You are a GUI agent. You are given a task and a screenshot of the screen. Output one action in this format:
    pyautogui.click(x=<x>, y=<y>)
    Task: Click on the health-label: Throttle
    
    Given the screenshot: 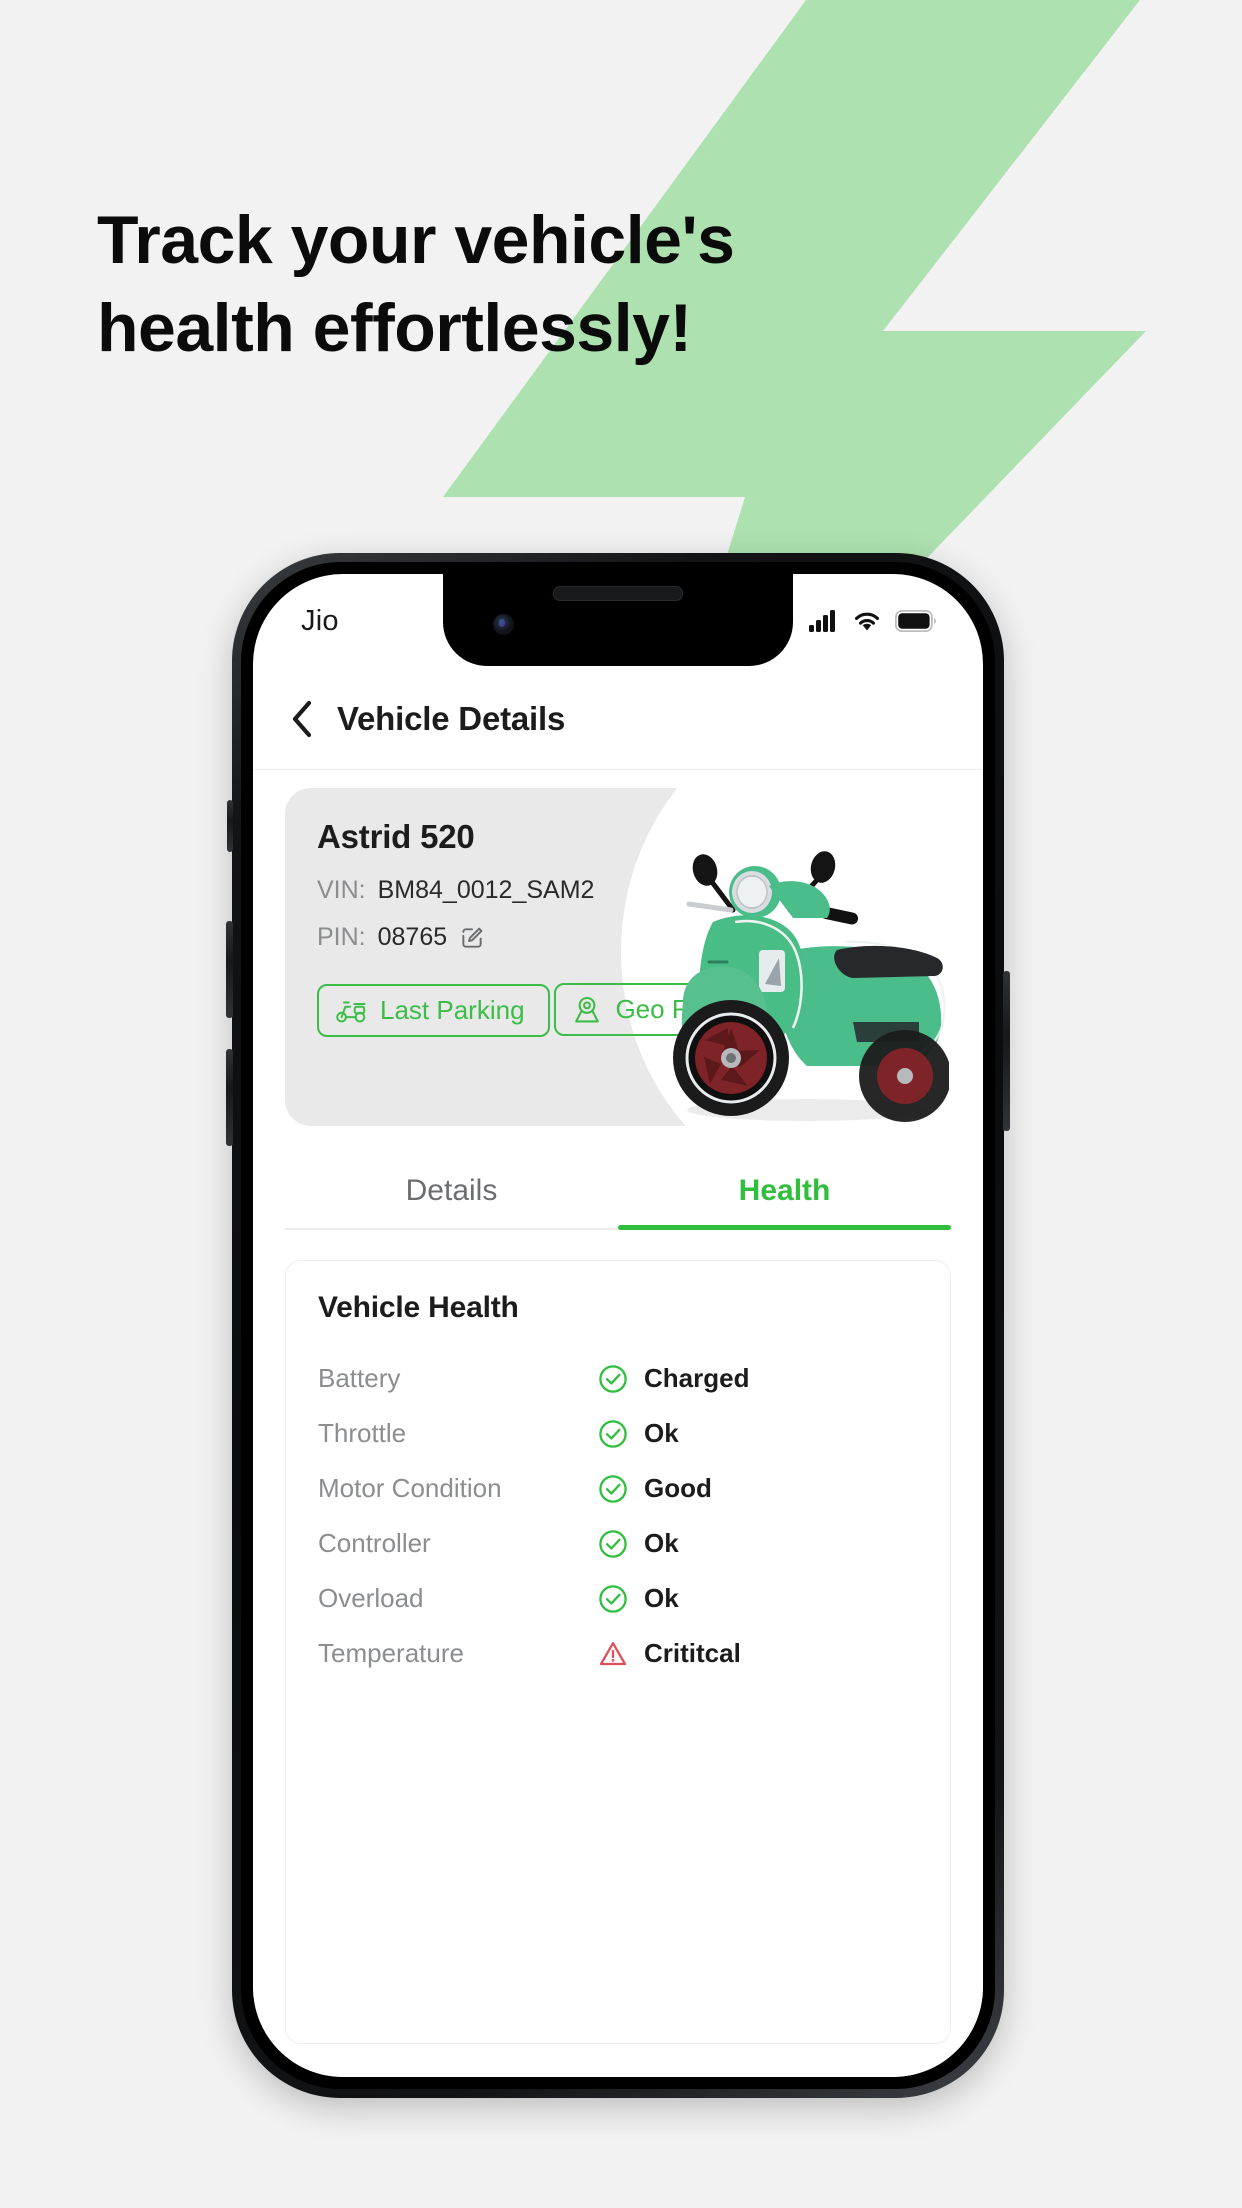 What is the action you would take?
    pyautogui.click(x=362, y=1433)
    